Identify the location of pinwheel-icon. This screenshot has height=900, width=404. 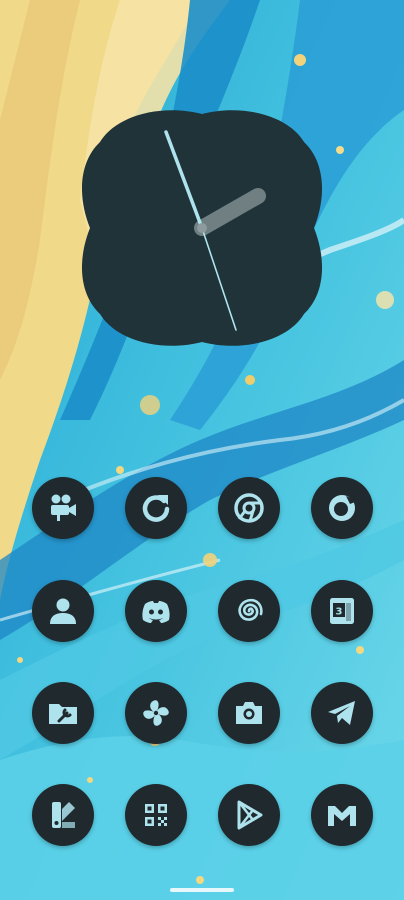
(156, 713).